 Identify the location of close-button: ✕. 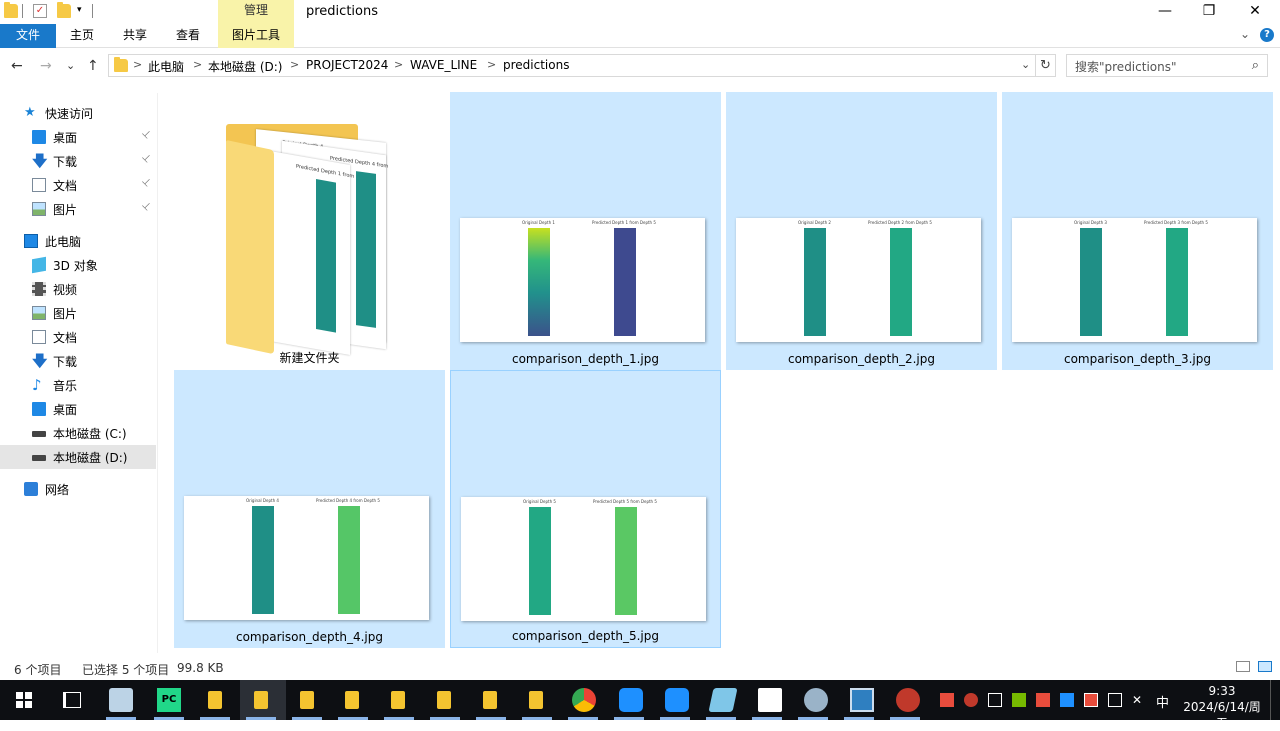
(1255, 12).